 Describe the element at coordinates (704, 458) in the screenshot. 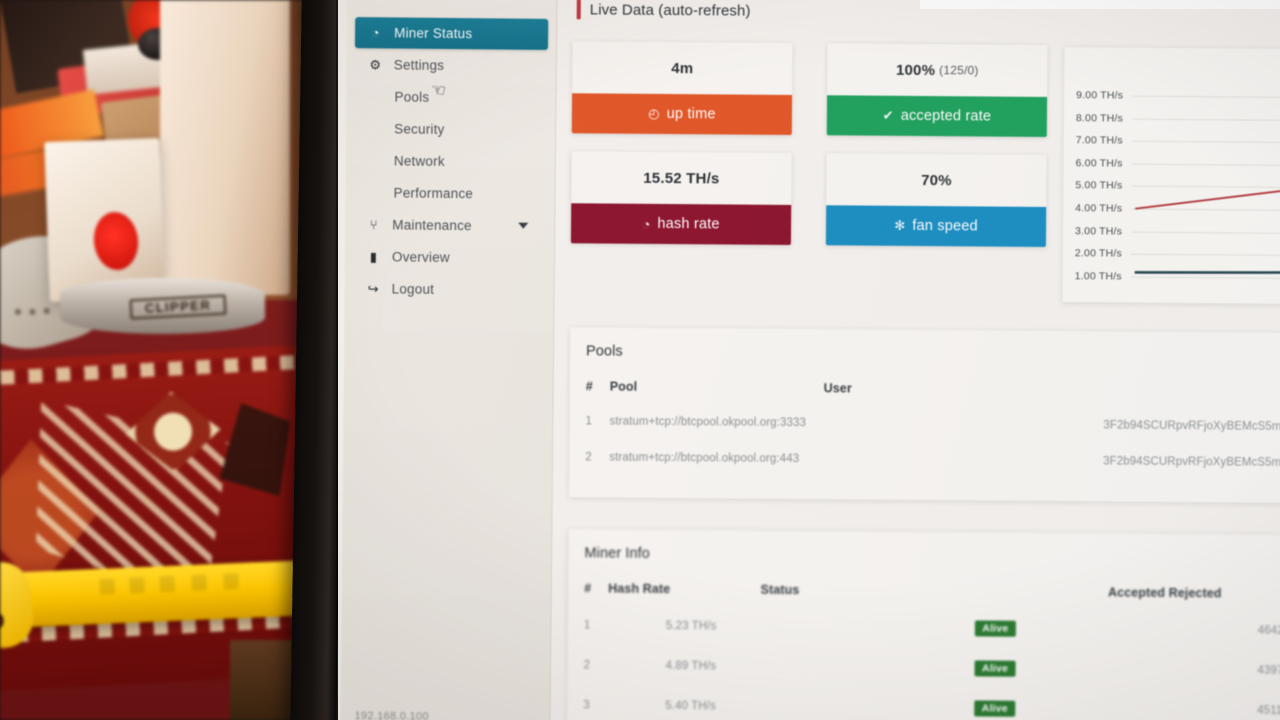

I see `pool-url: stratum+tcp://btcpool.okpool.org:443` at that location.